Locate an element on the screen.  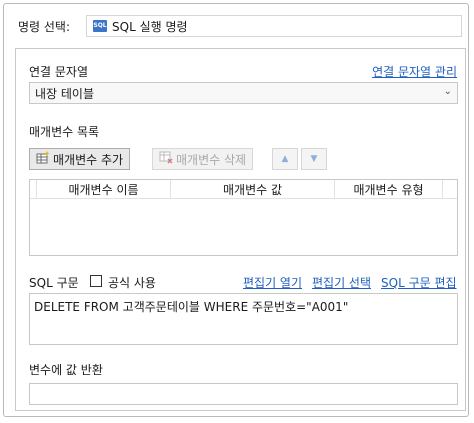
chevron-down-icon: ⌄ is located at coordinates (447, 91).